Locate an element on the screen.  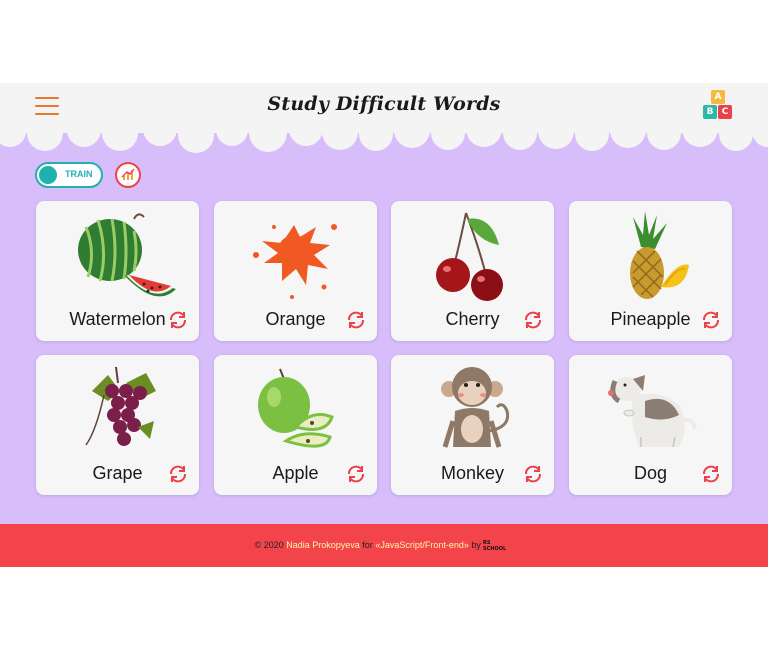
word-card: Cherry is located at coordinates (472, 271).